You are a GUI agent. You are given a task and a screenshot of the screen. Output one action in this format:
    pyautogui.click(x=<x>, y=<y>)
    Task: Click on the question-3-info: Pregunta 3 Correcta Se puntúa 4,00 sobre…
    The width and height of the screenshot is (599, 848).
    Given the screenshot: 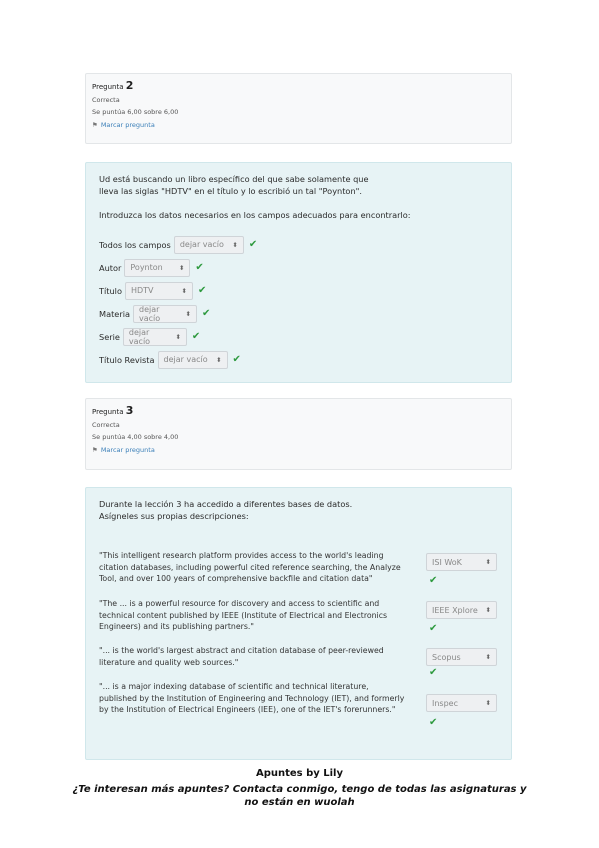 What is the action you would take?
    pyautogui.click(x=298, y=434)
    